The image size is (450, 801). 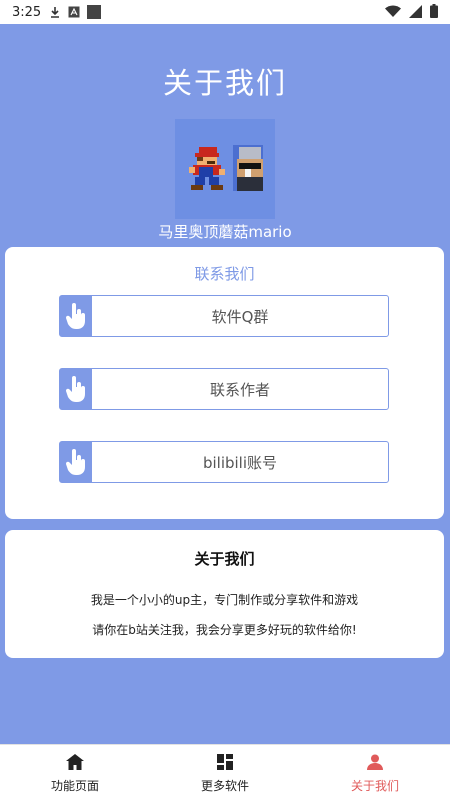 I want to click on battery-icon, so click(x=434, y=13).